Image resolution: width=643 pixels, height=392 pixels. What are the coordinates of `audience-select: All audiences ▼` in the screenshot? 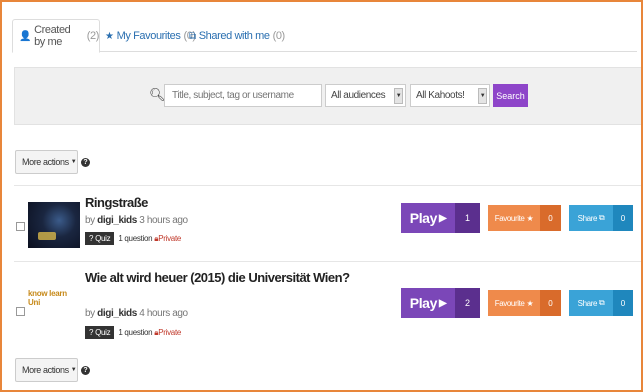 It's located at (365, 95).